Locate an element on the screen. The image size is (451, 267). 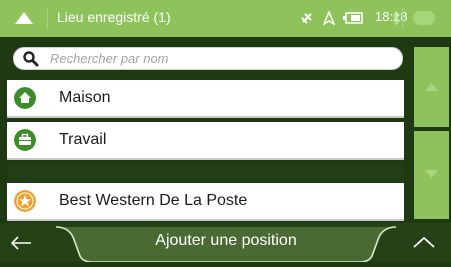
search-input is located at coordinates (220, 58).